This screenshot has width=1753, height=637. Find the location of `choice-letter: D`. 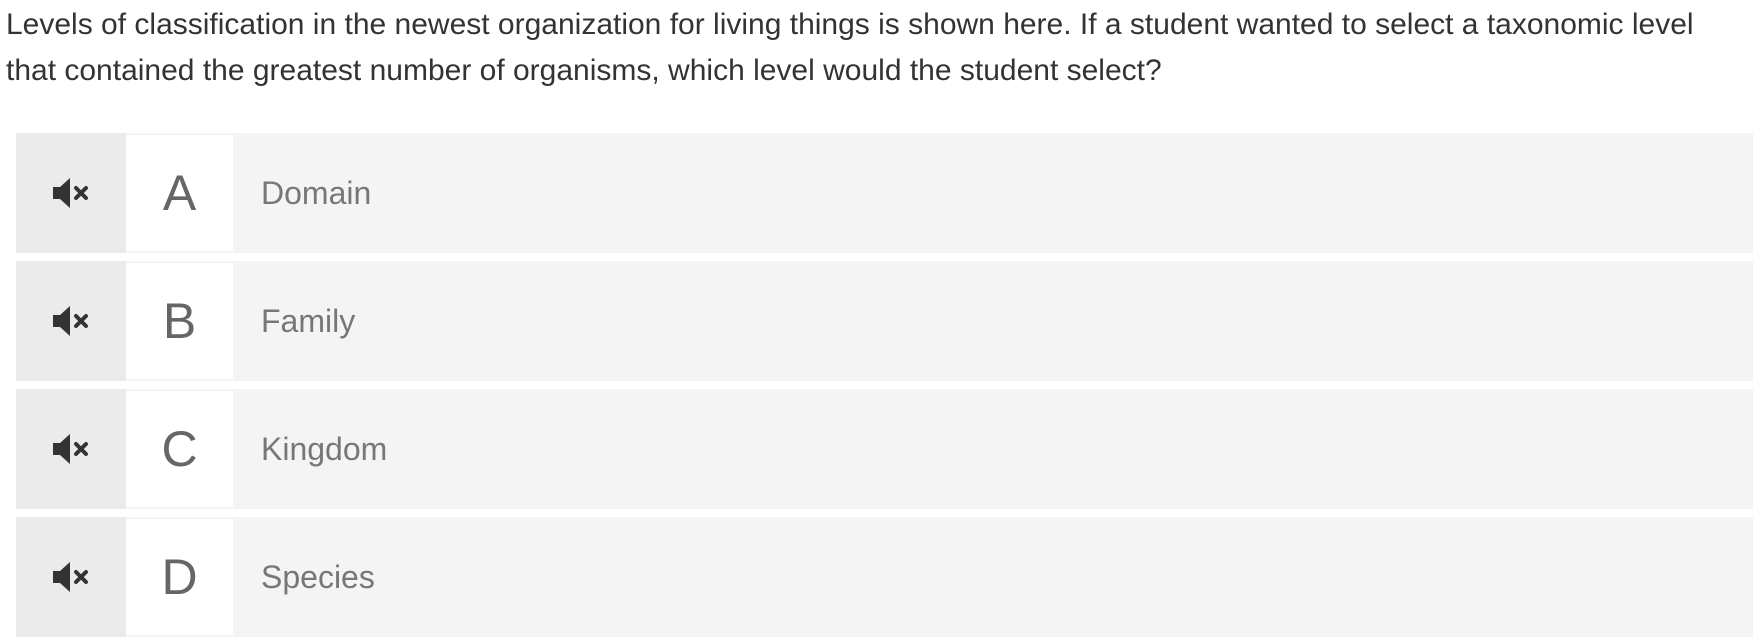

choice-letter: D is located at coordinates (179, 577).